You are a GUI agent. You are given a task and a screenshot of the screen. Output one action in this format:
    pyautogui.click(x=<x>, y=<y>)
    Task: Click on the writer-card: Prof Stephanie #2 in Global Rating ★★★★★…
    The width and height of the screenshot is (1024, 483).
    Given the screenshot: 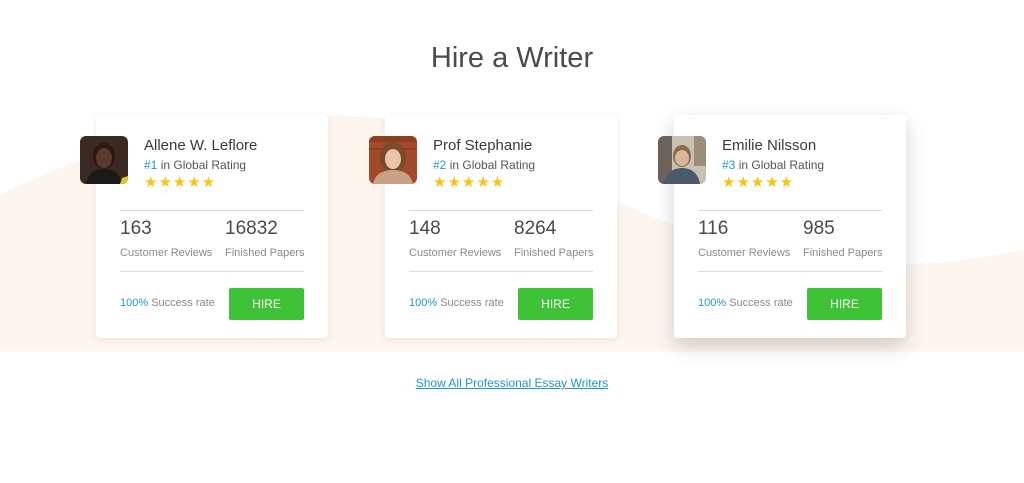 What is the action you would take?
    pyautogui.click(x=493, y=226)
    